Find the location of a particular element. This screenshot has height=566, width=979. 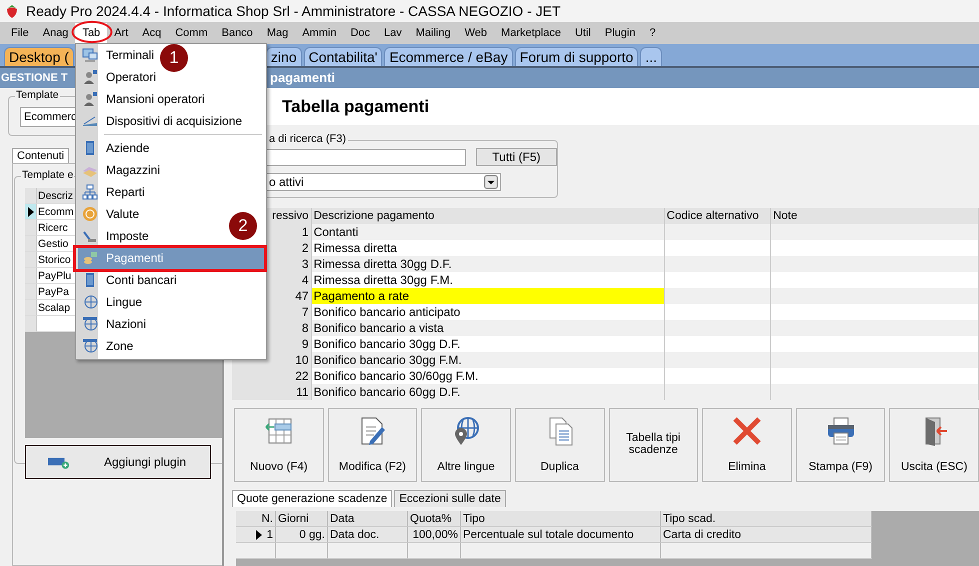

table-cell: Bonifico bancario 60gg D.F. is located at coordinates (488, 392).